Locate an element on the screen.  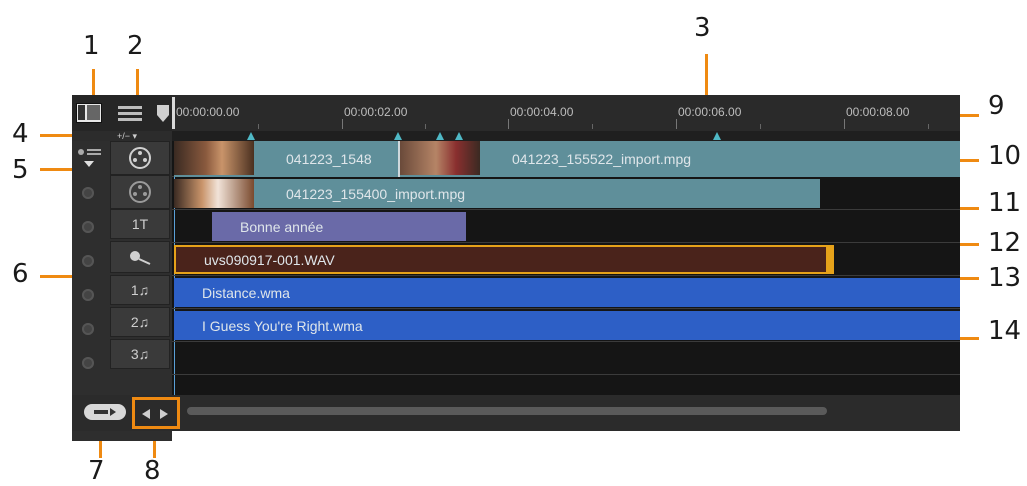
callout-3: 3 is located at coordinates (702, 28).